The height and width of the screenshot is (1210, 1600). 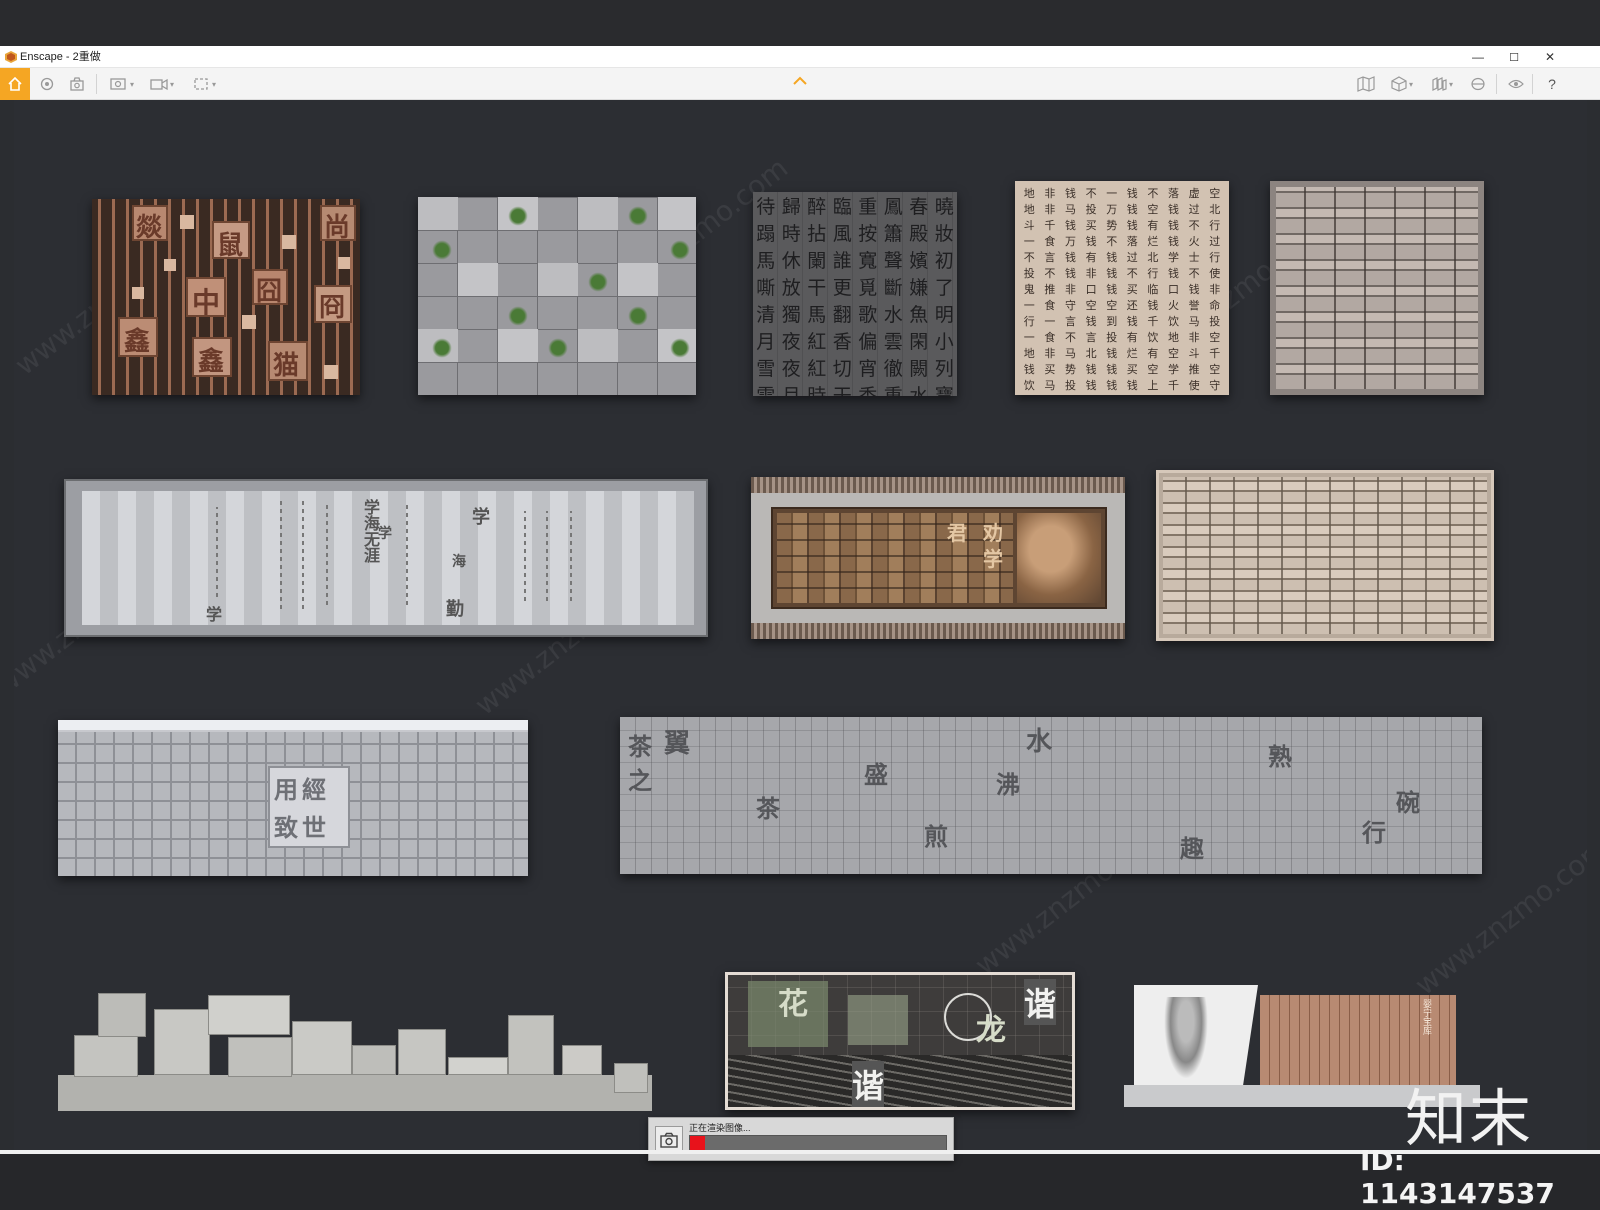 I want to click on render-button, so click(x=77, y=84).